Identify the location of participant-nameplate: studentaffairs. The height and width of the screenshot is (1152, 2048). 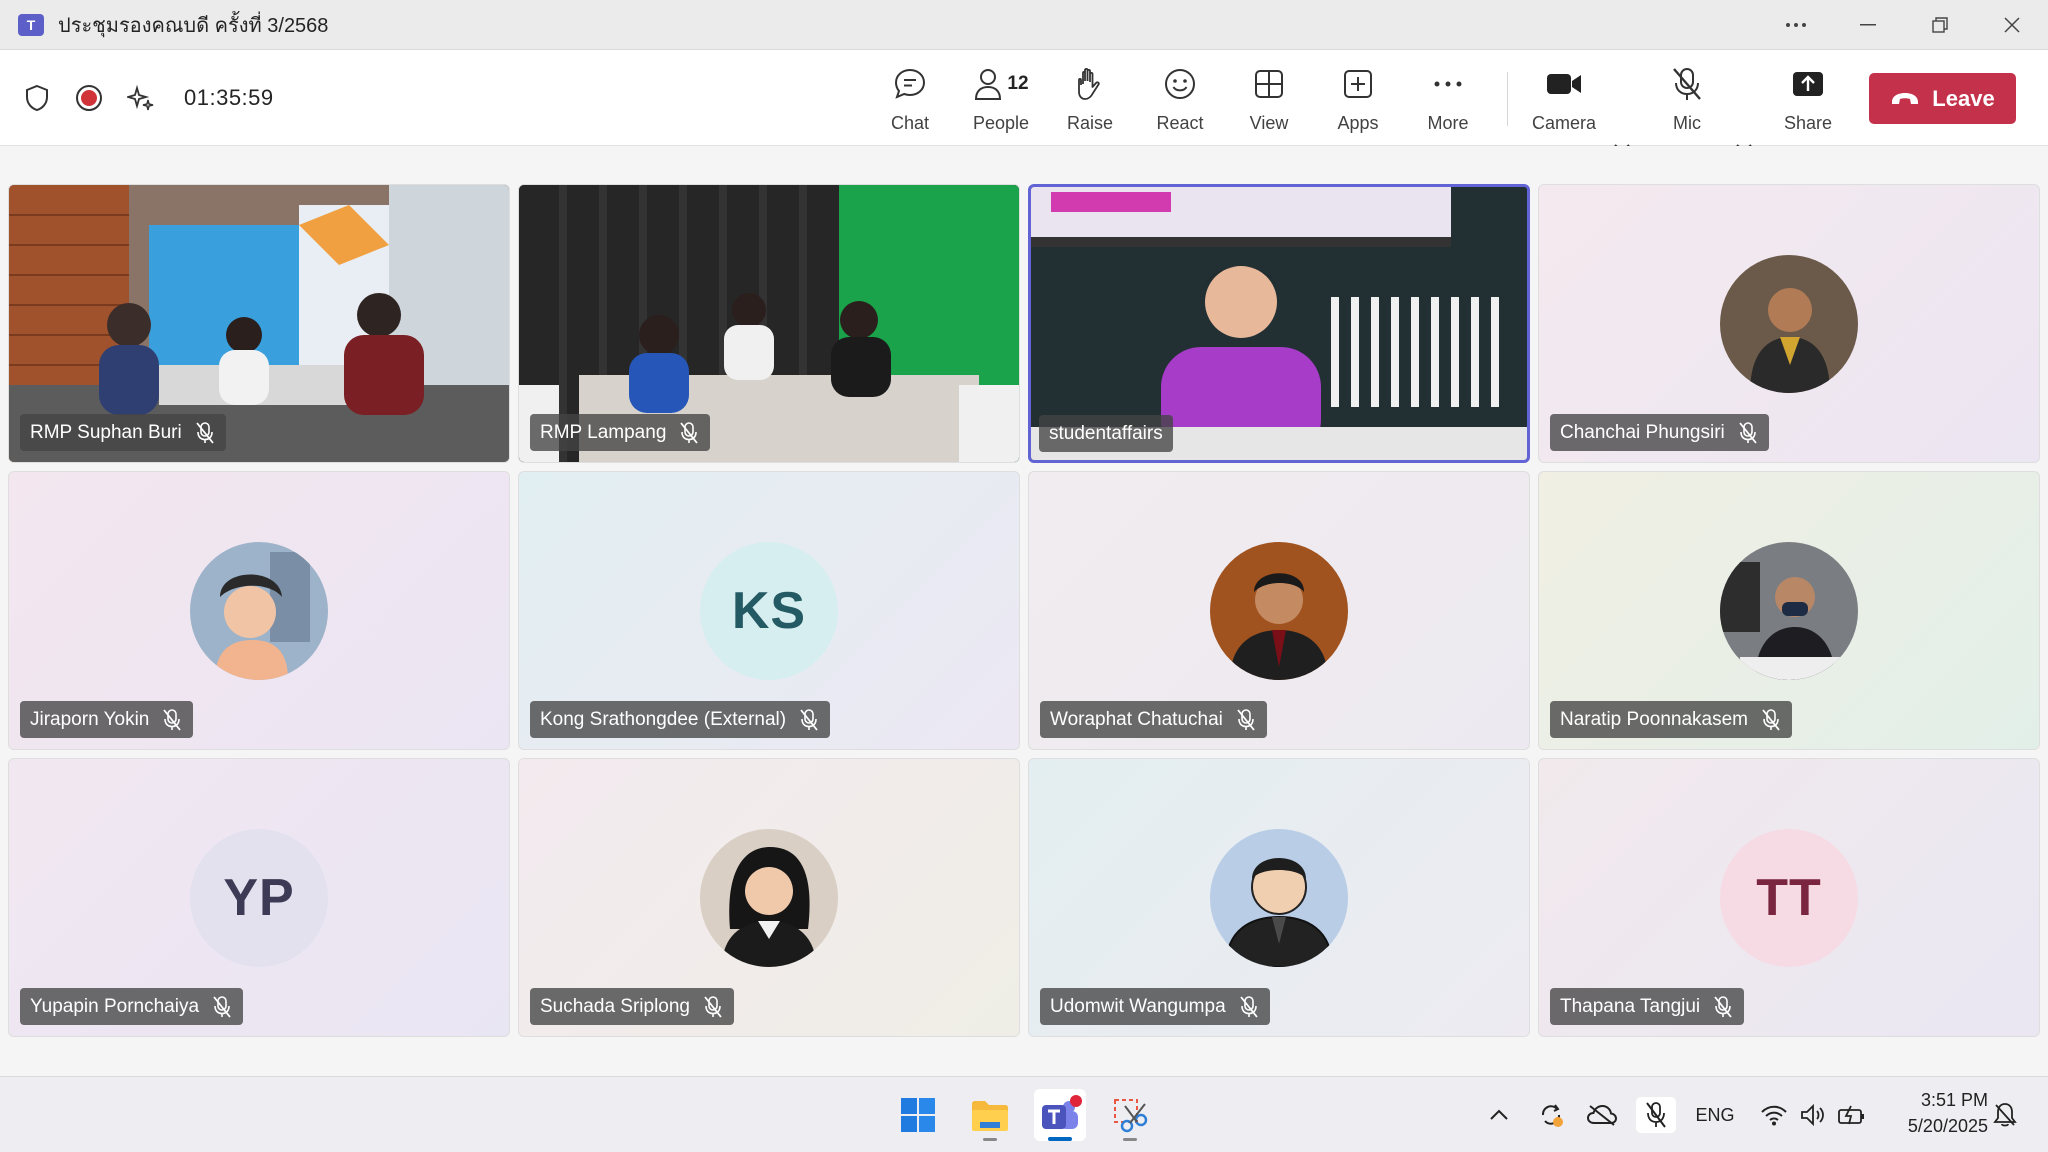
(1106, 433).